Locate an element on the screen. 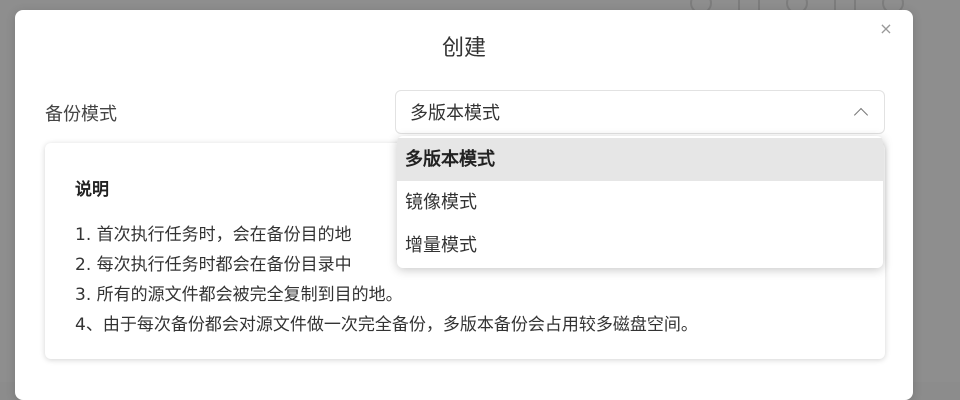 This screenshot has width=960, height=400. option-mirror: 镜像模式 is located at coordinates (640, 202).